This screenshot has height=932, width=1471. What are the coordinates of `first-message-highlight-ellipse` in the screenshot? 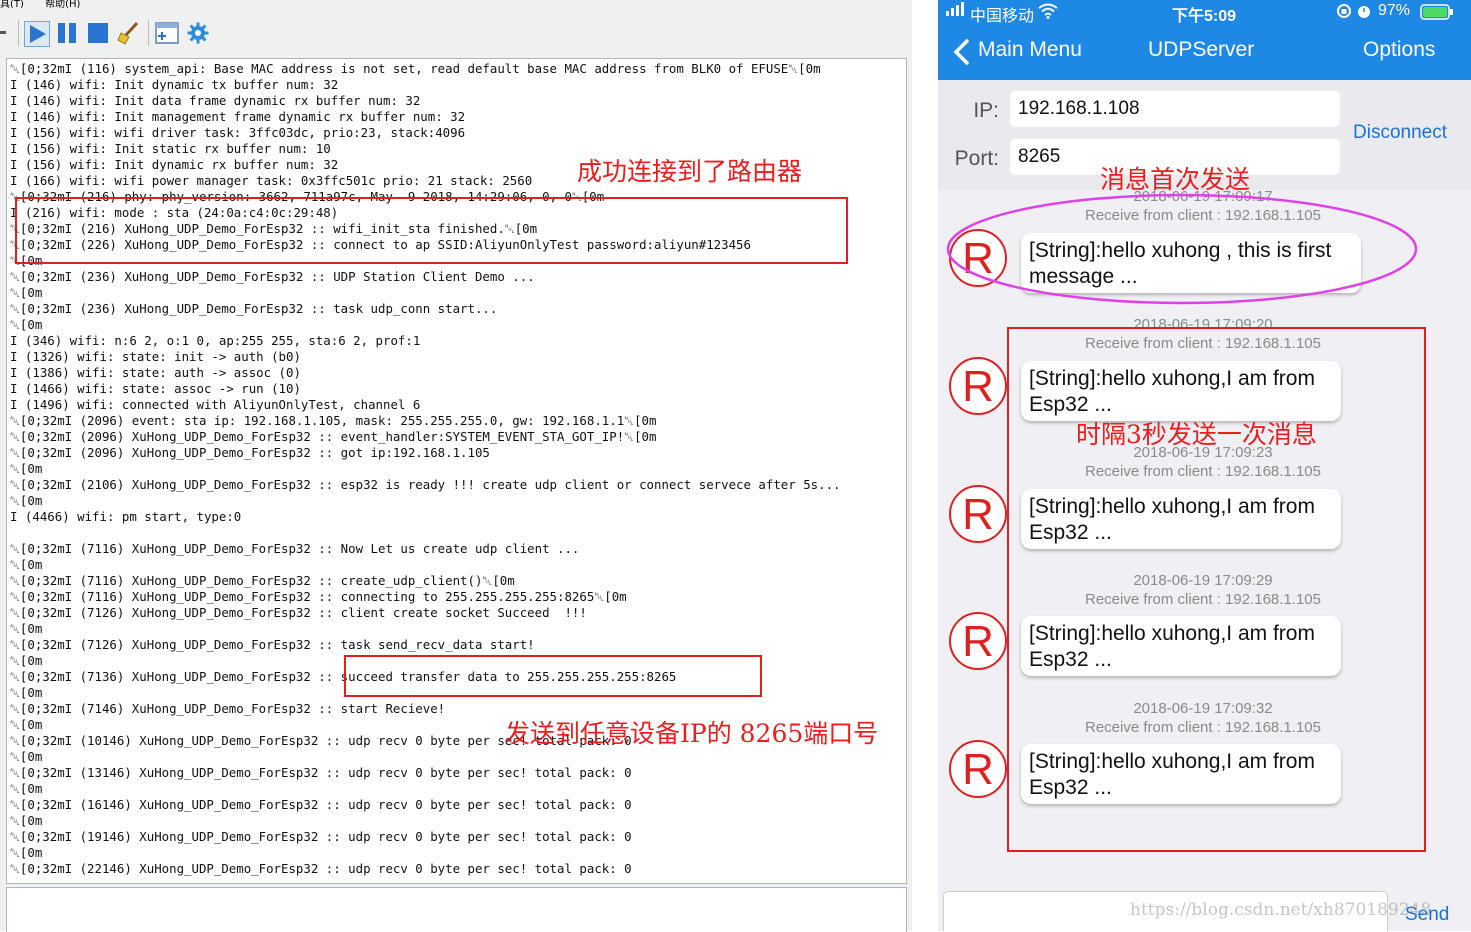 It's located at (1182, 249).